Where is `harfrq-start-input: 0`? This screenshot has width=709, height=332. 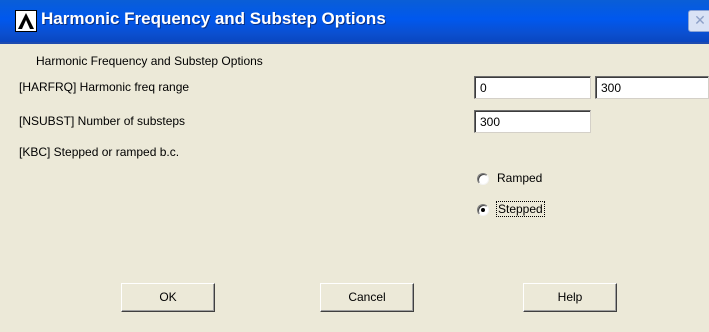
harfrq-start-input: 0 is located at coordinates (532, 87).